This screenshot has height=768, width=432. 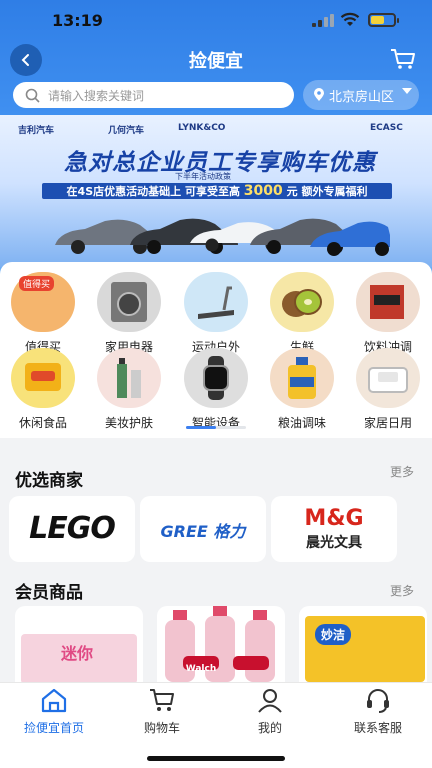 I want to click on home-indicator, so click(x=216, y=758).